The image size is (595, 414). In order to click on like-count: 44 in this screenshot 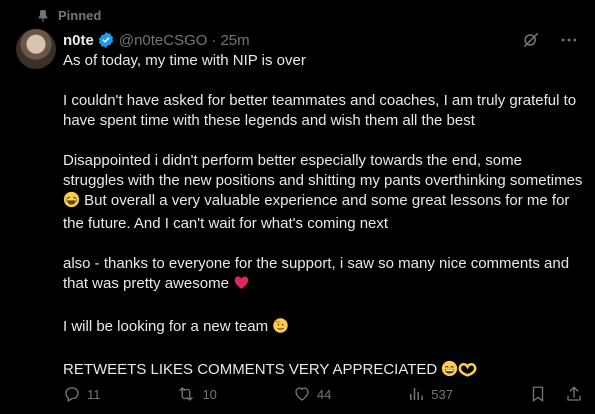, I will do `click(324, 394)`.